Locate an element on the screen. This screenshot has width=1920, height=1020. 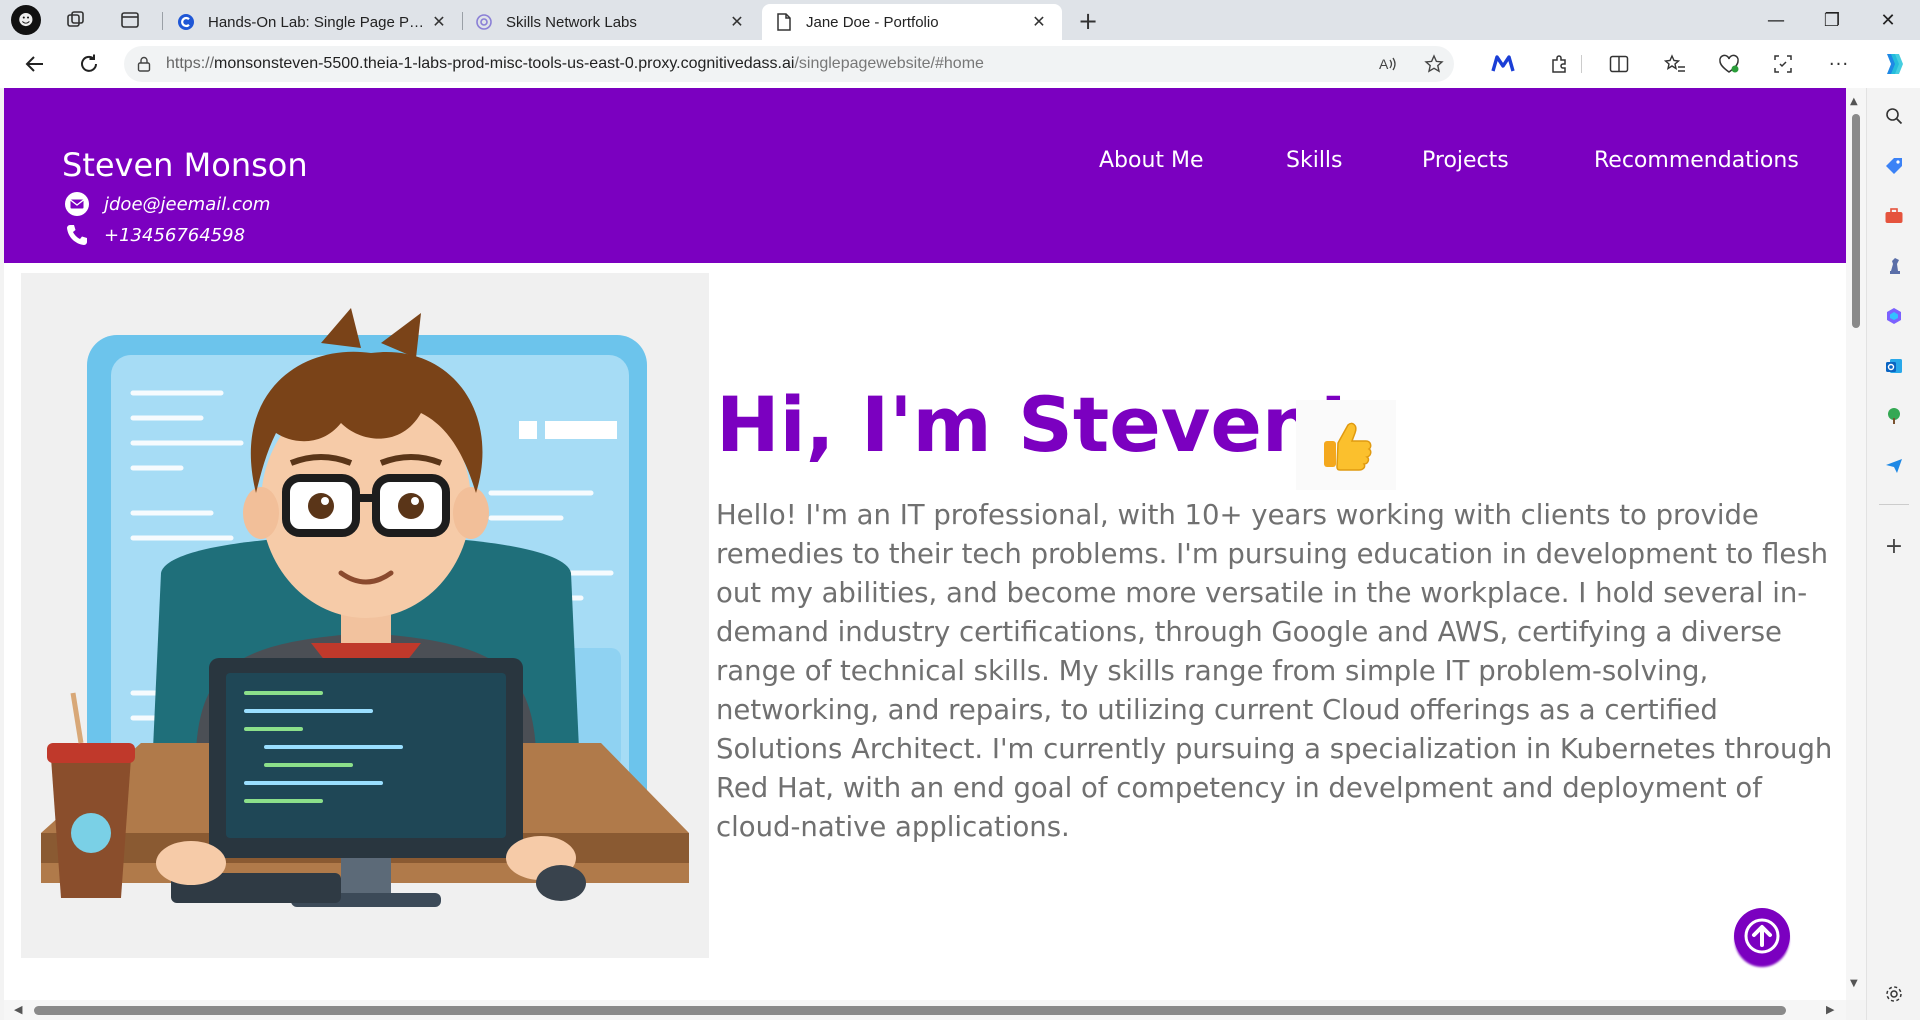
horizontal-scroll-thumb is located at coordinates (910, 1010).